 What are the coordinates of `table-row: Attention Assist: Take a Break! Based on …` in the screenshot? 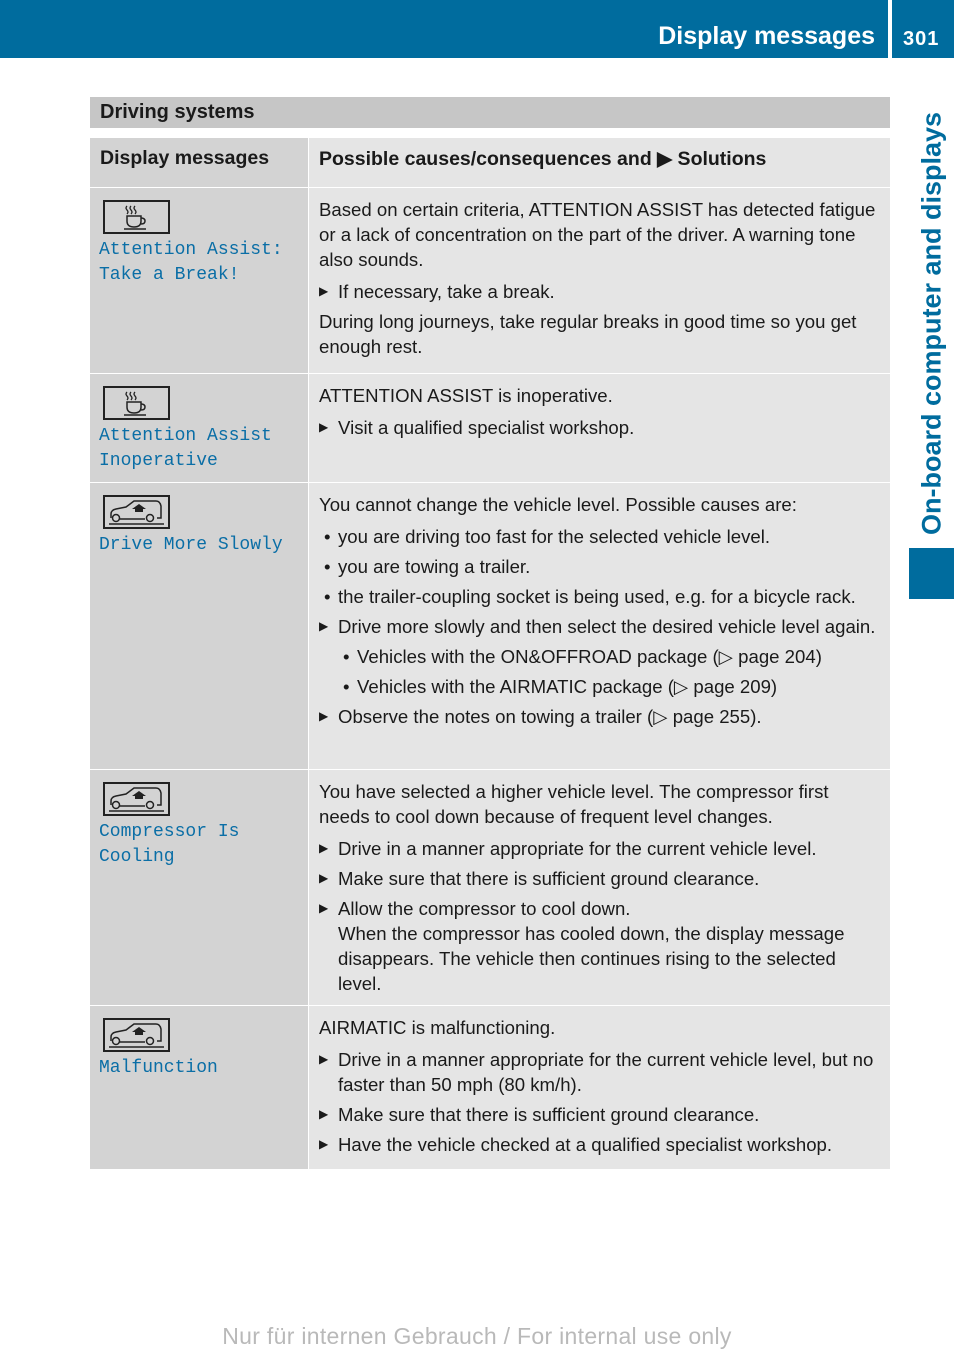 It's located at (490, 280).